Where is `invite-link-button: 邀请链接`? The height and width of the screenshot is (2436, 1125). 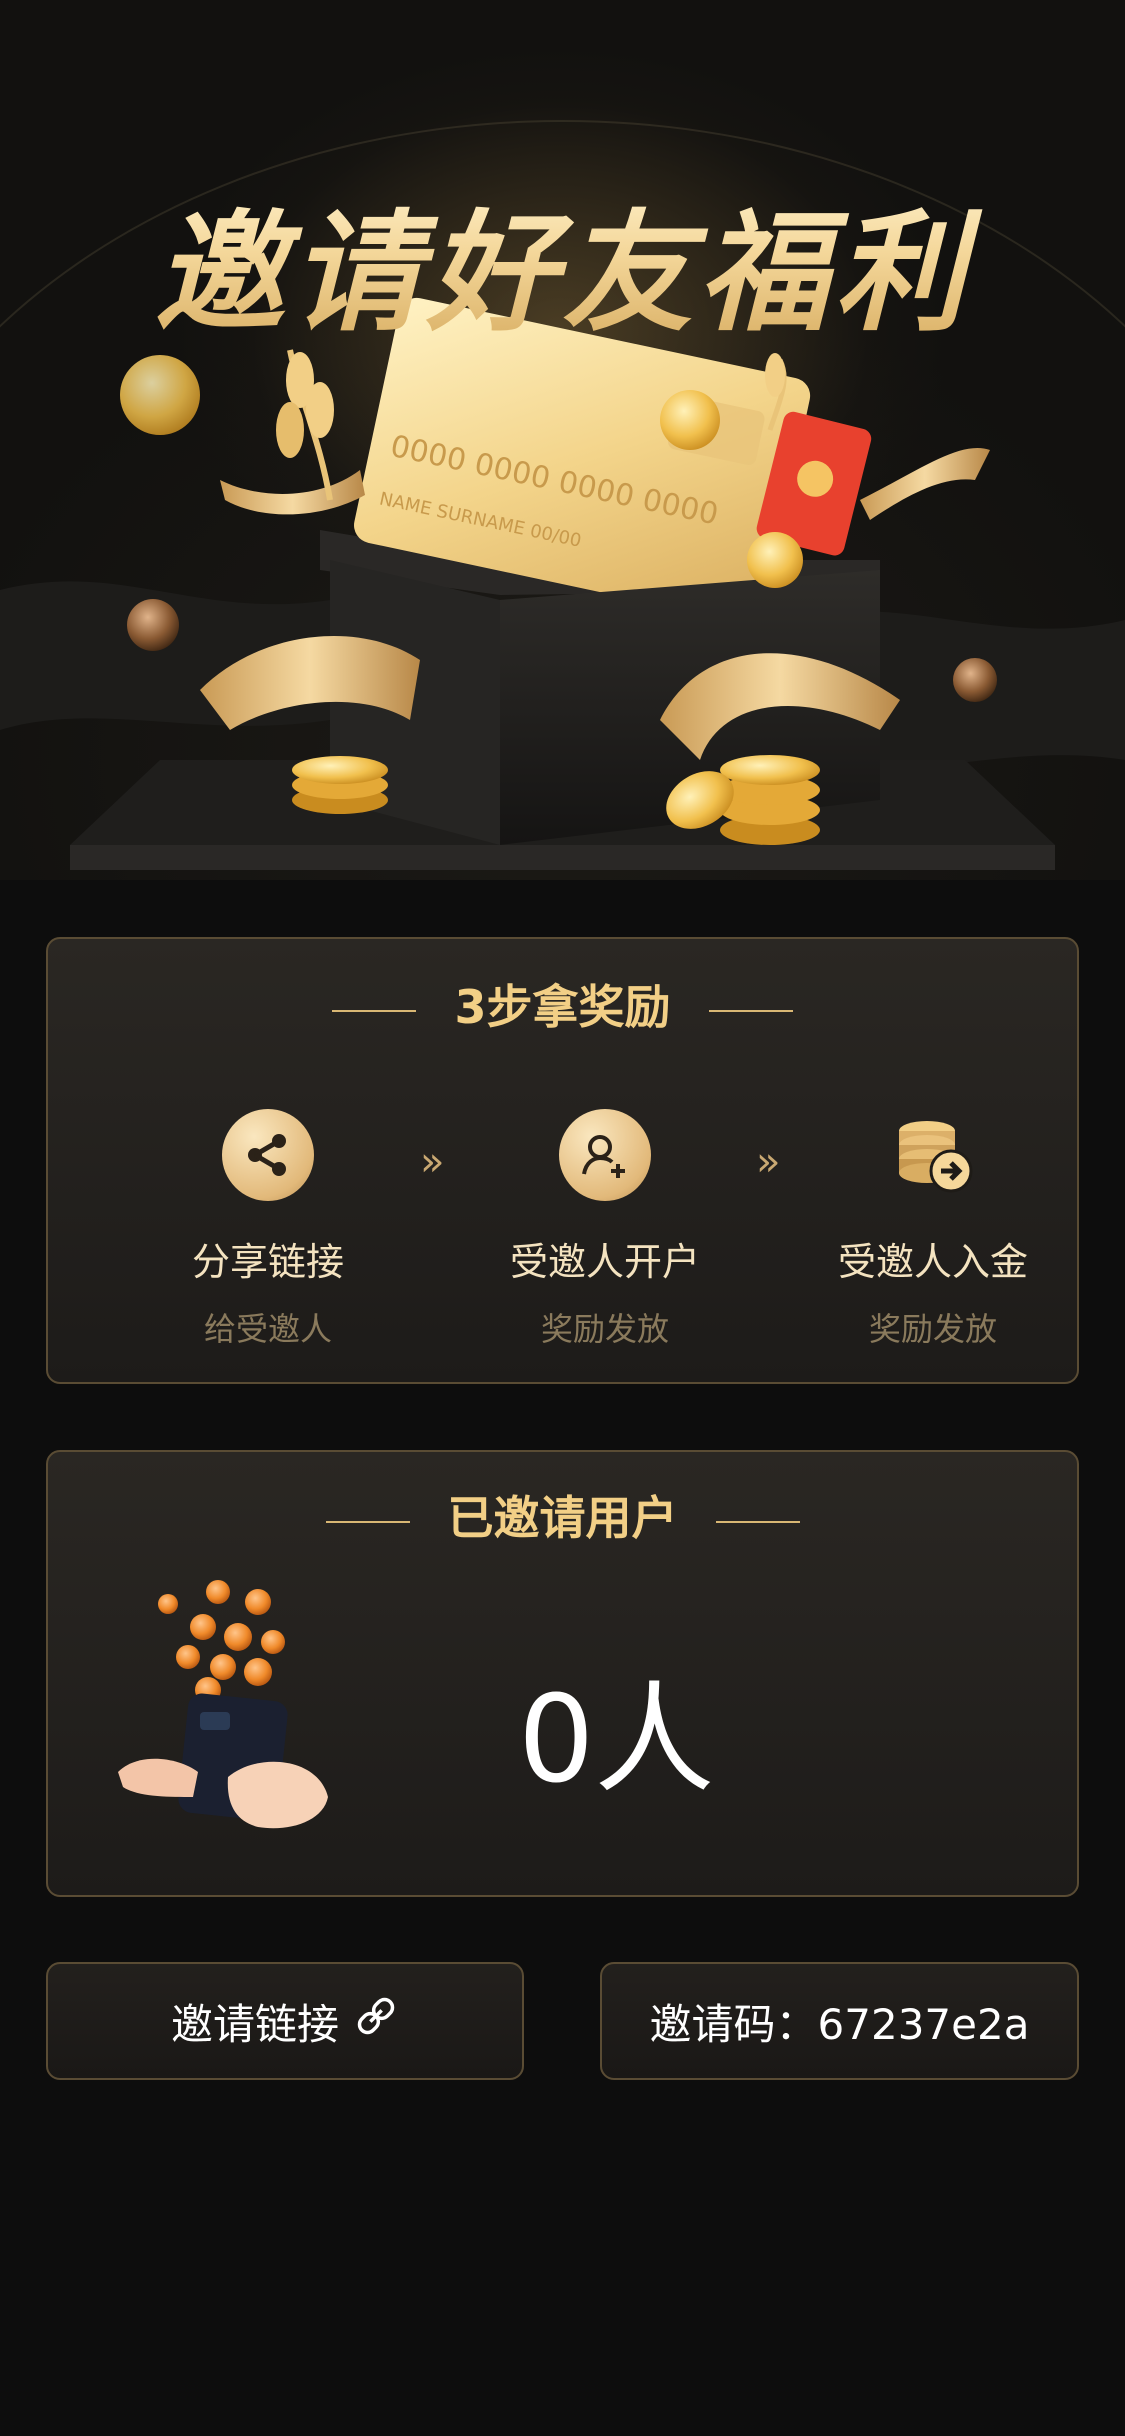 invite-link-button: 邀请链接 is located at coordinates (285, 2021).